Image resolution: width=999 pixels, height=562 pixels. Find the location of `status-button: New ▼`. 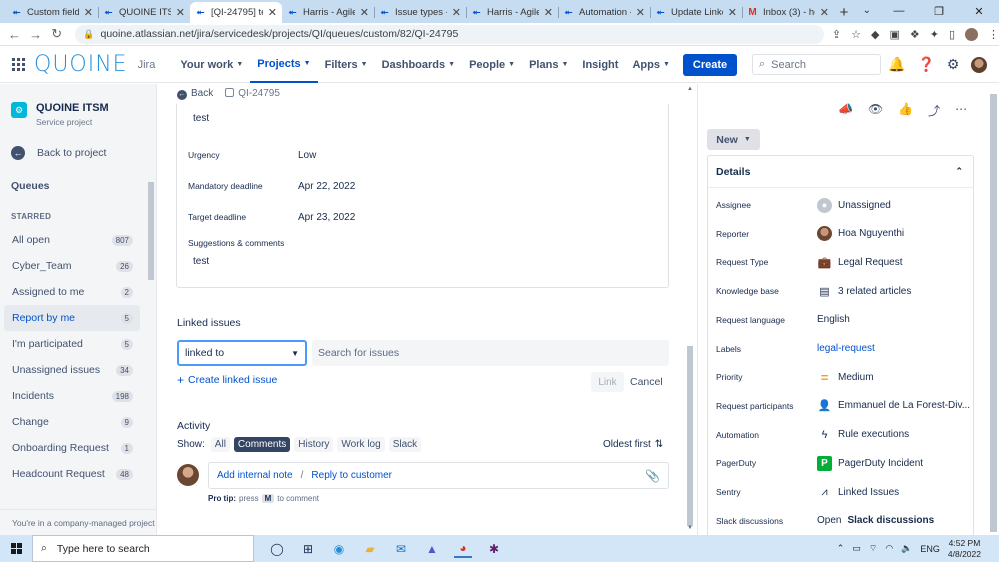

status-button: New ▼ is located at coordinates (733, 139).